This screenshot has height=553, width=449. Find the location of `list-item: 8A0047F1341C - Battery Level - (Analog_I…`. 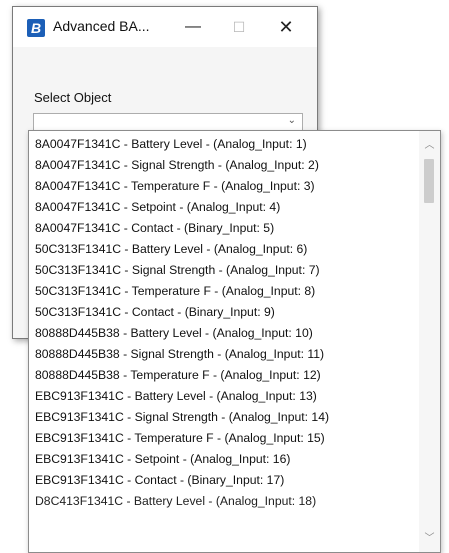

list-item: 8A0047F1341C - Battery Level - (Analog_I… is located at coordinates (223, 144).